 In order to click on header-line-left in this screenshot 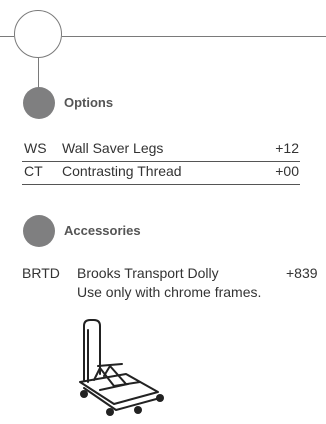, I will do `click(7, 36)`.